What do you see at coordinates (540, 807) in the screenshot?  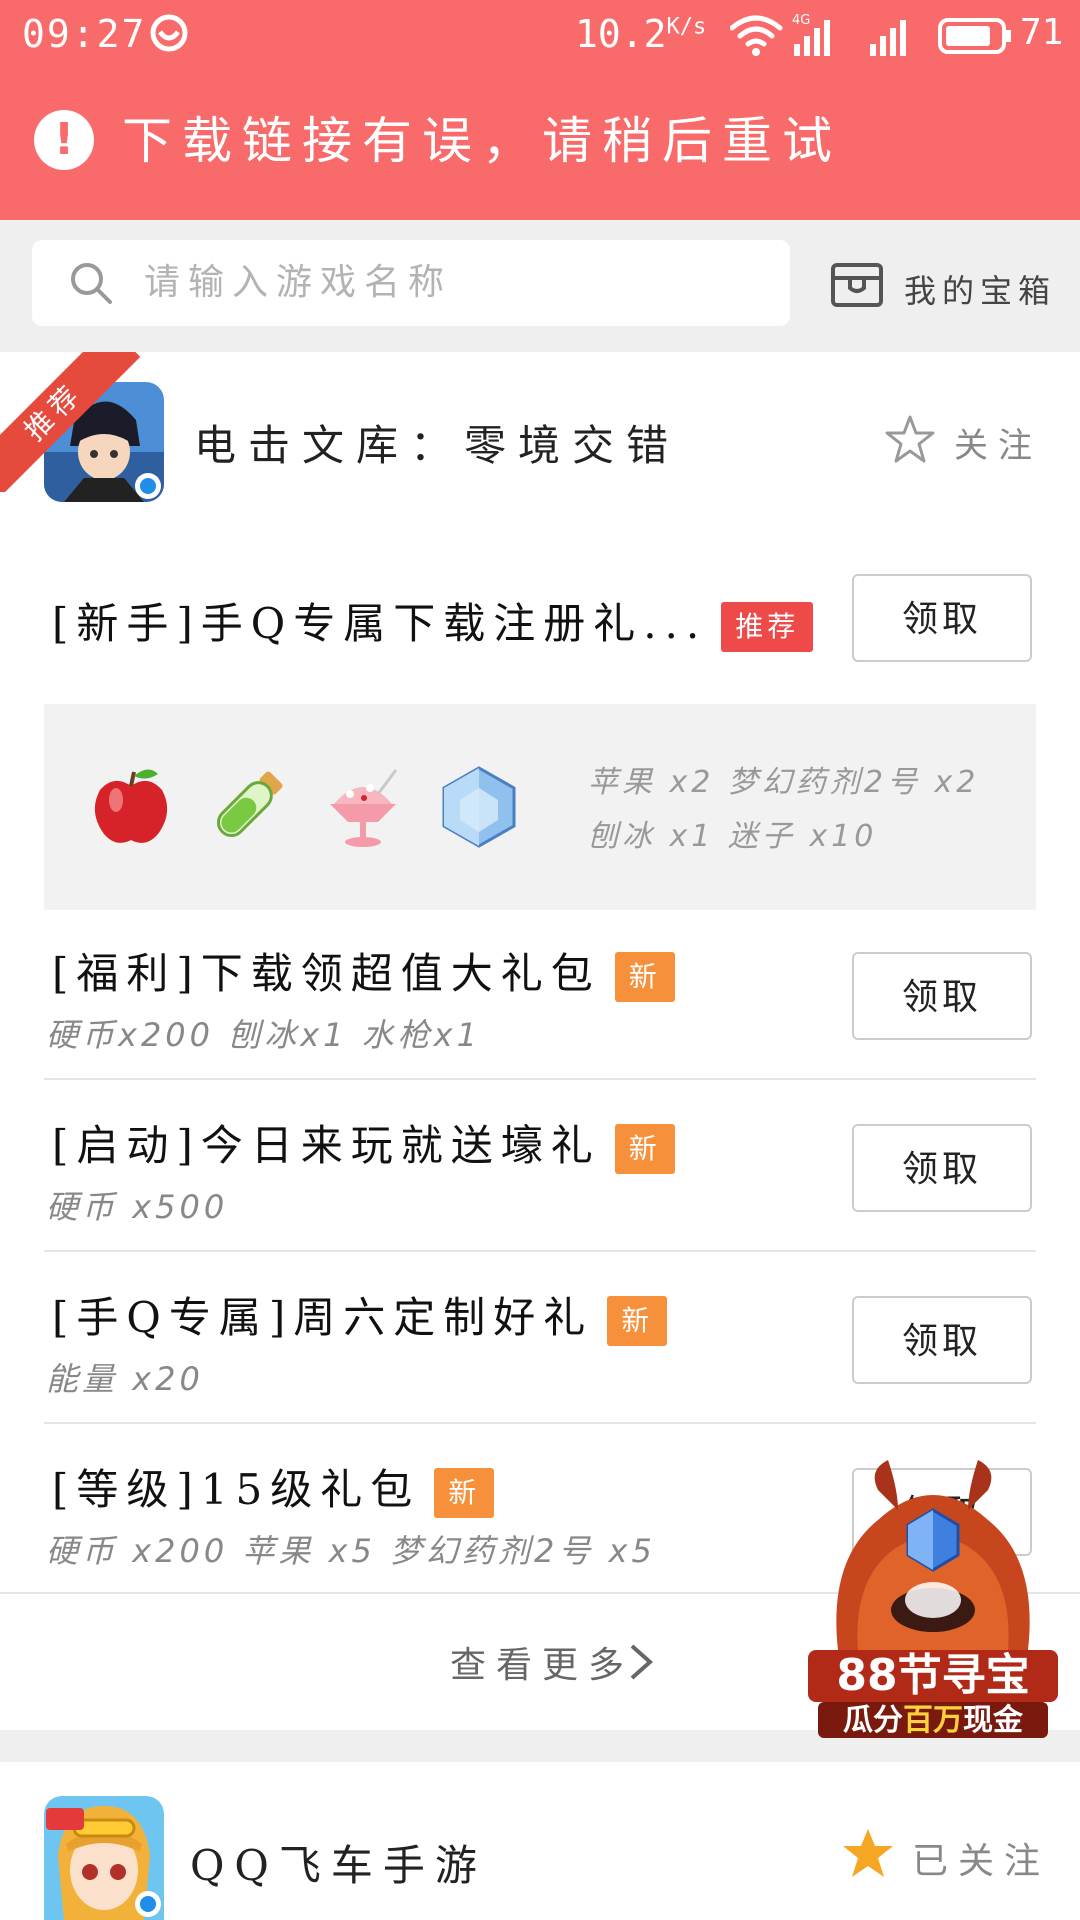 I see `gift-items-panel: 苹果 x2 梦幻药剂2号 x2 刨冰 x1 迷子 x10` at bounding box center [540, 807].